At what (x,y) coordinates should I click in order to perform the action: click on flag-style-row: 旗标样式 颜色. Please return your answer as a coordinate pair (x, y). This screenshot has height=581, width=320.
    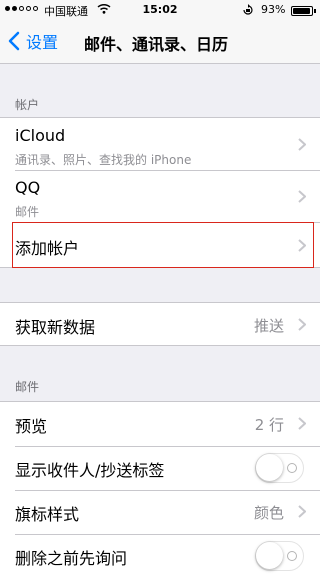
    Looking at the image, I should click on (160, 512).